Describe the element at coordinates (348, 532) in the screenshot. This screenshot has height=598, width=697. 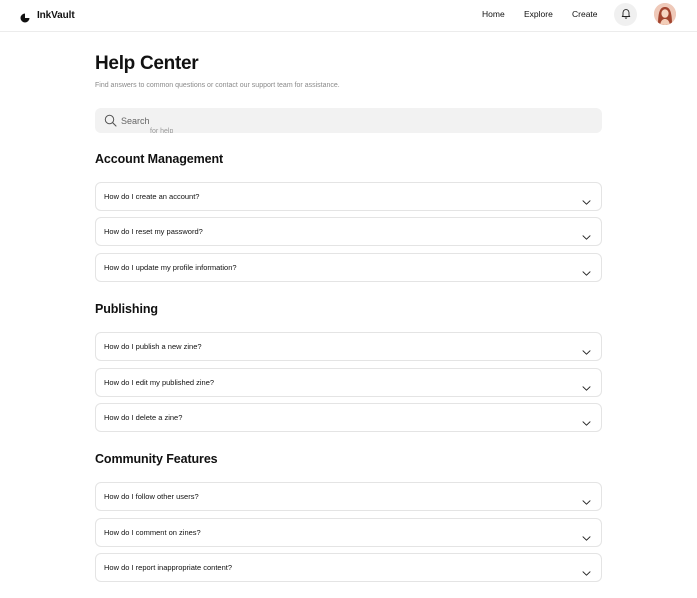
I see `faq-item: How do I comment on zines?` at that location.